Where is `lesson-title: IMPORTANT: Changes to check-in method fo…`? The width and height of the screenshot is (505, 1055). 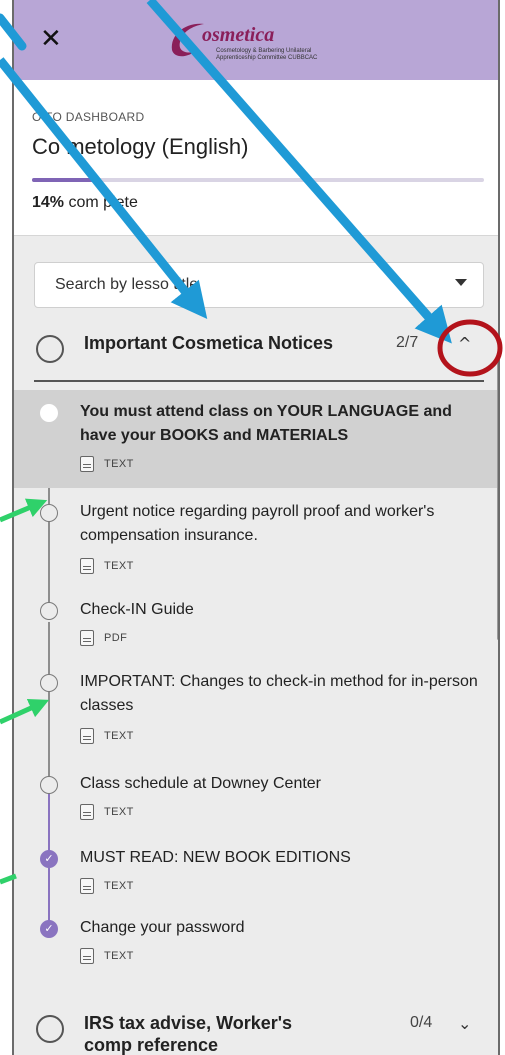
lesson-title: IMPORTANT: Changes to check-in method fo… is located at coordinates (279, 693).